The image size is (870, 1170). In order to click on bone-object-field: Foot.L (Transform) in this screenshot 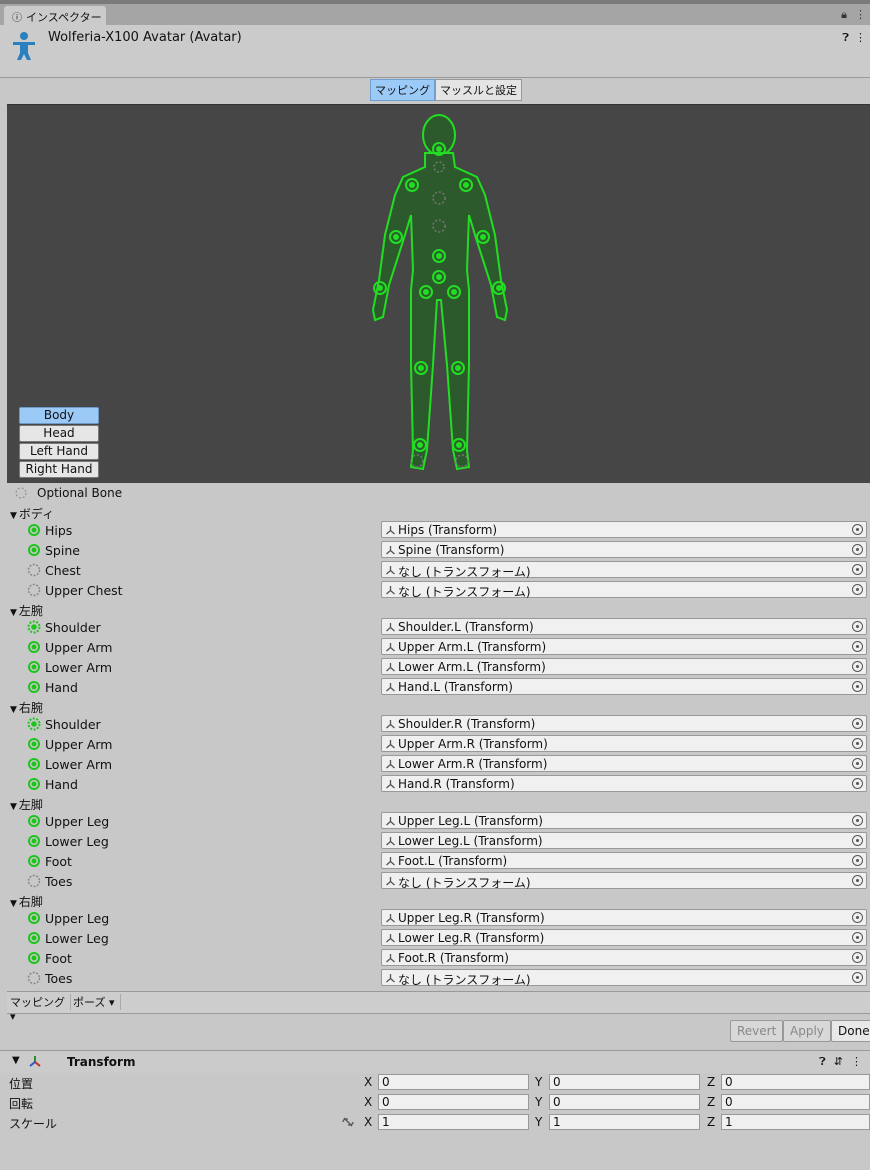, I will do `click(624, 860)`.